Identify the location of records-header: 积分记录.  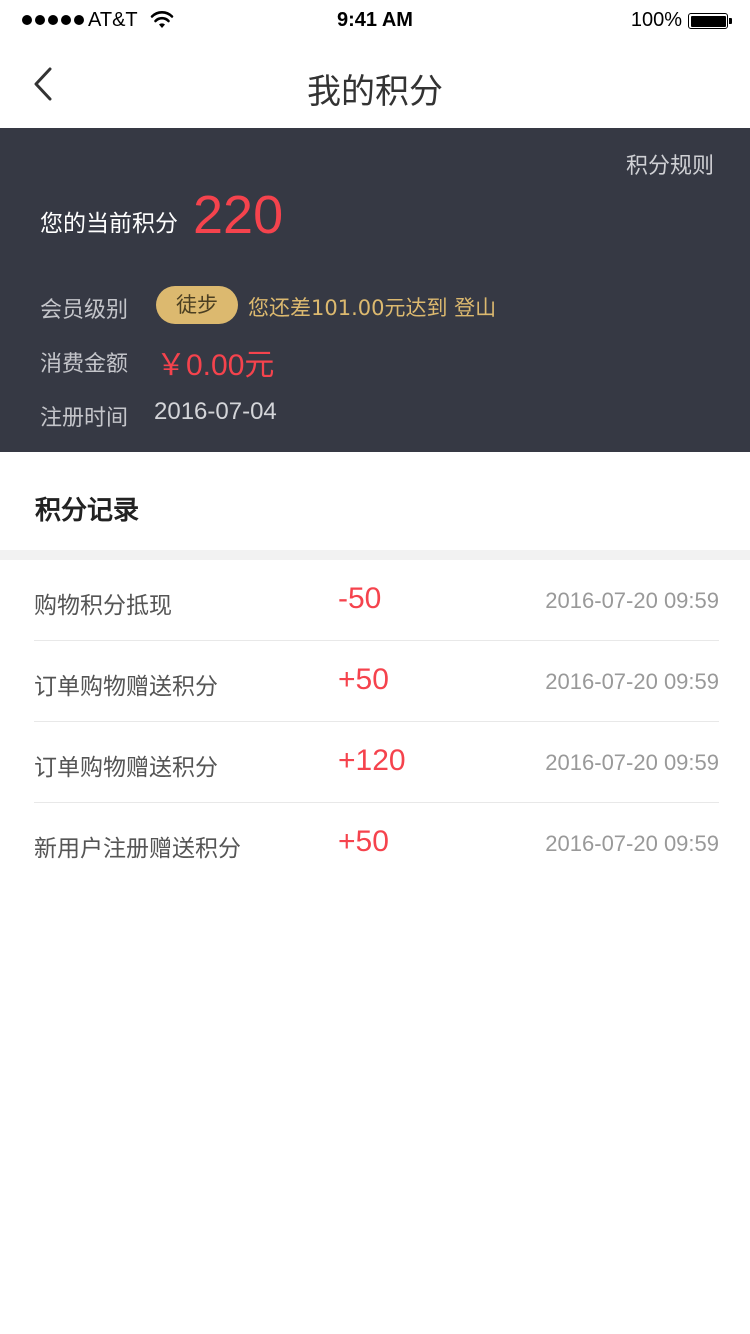
(375, 501).